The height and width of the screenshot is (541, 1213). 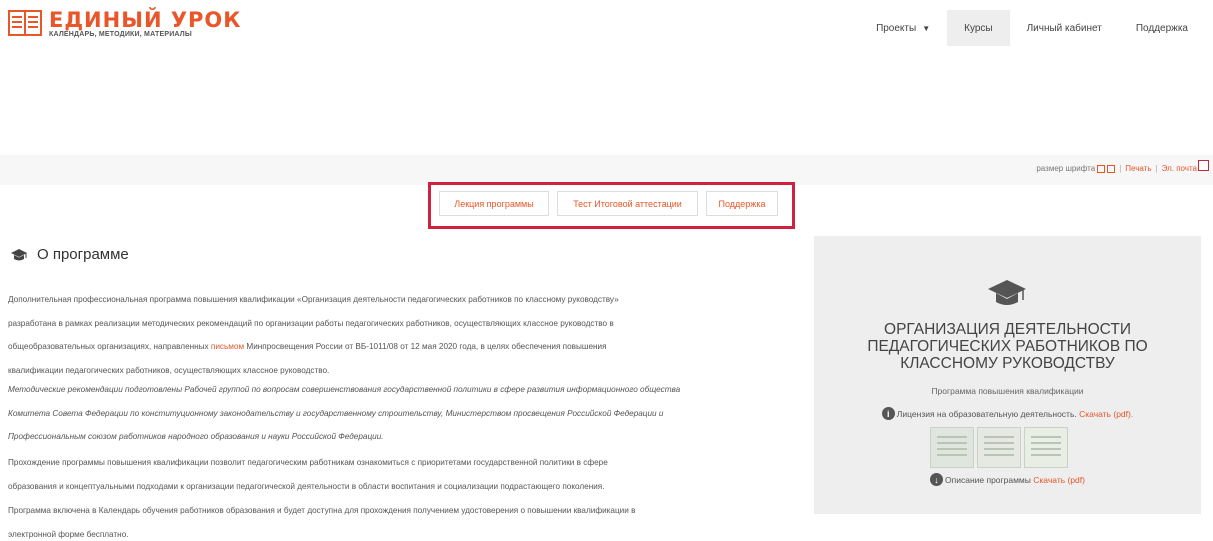 I want to click on logo-subtitle: КАЛЕНДАРЬ, МЕТОДИКИ, МАТЕРИАЛЫ, so click(x=120, y=34).